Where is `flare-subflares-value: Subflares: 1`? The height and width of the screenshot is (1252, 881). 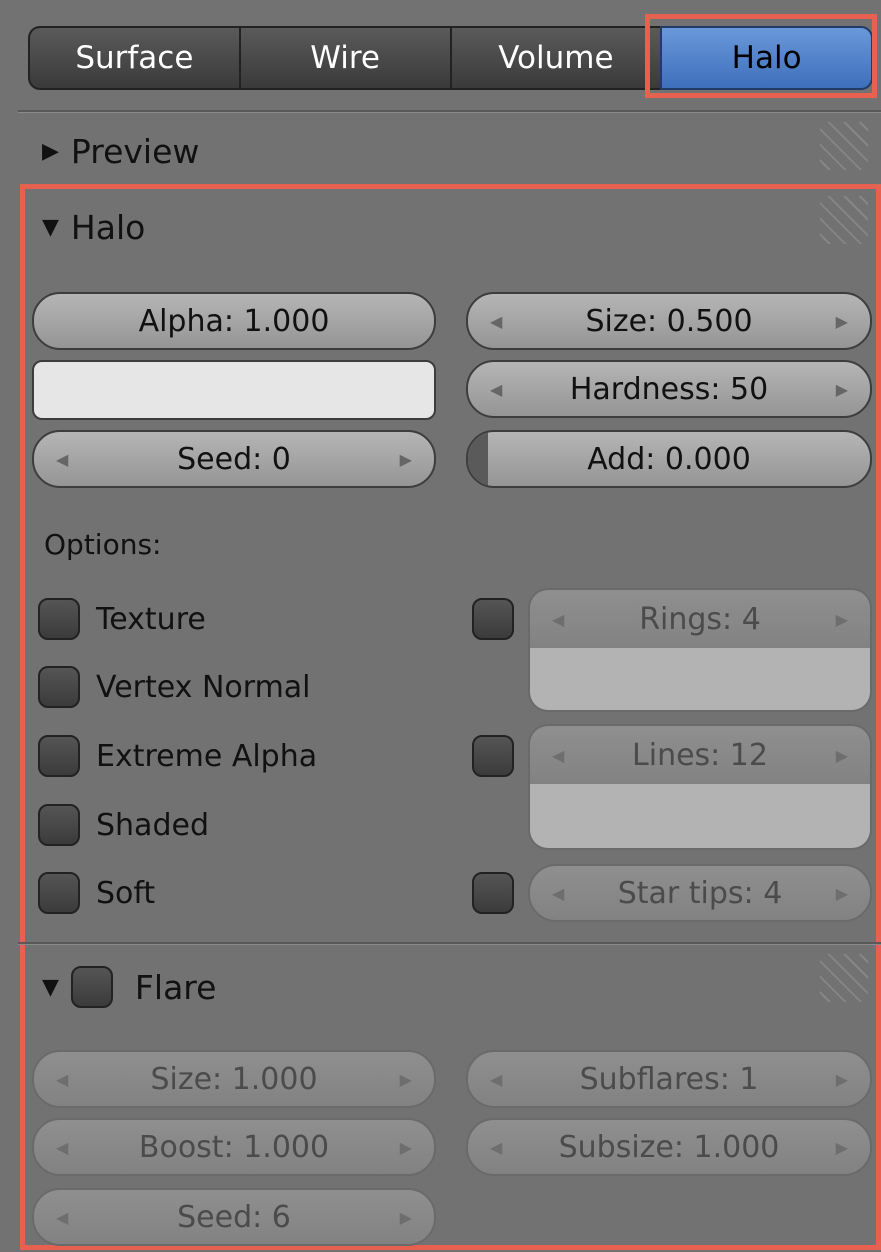
flare-subflares-value: Subflares: 1 is located at coordinates (669, 1079).